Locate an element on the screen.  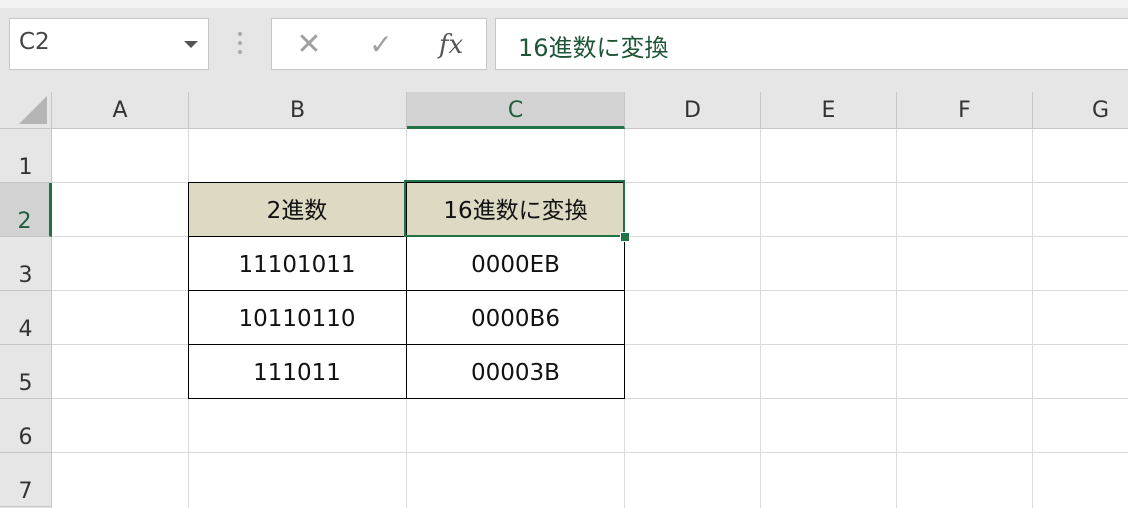
fill-handle is located at coordinates (625, 237).